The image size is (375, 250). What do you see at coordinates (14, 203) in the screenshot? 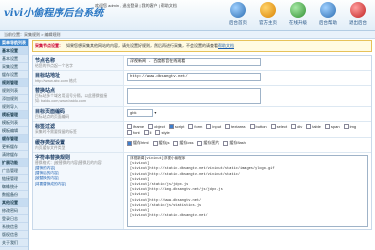
I see `sidebar-item: 其他设置` at bounding box center [14, 203].